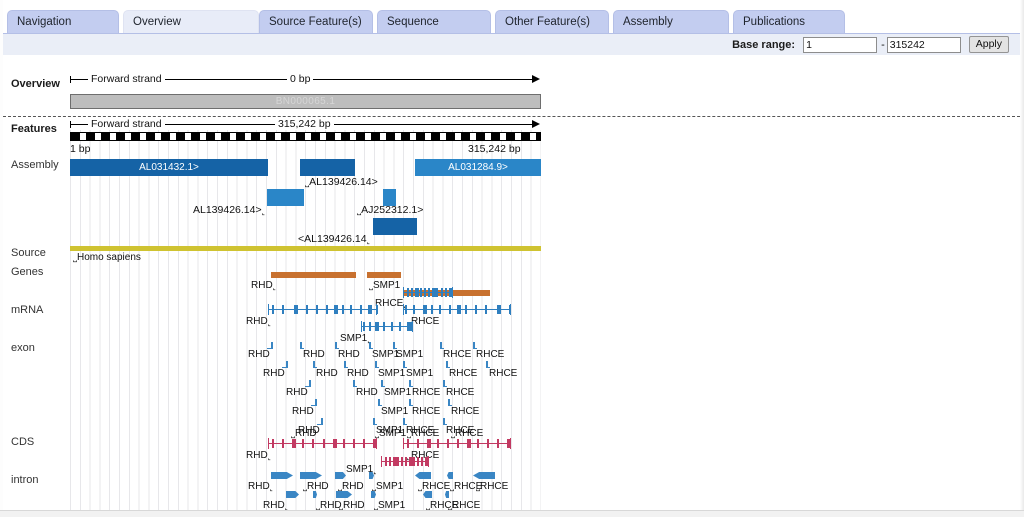  Describe the element at coordinates (988, 44) in the screenshot. I see `apply-button: Apply` at that location.